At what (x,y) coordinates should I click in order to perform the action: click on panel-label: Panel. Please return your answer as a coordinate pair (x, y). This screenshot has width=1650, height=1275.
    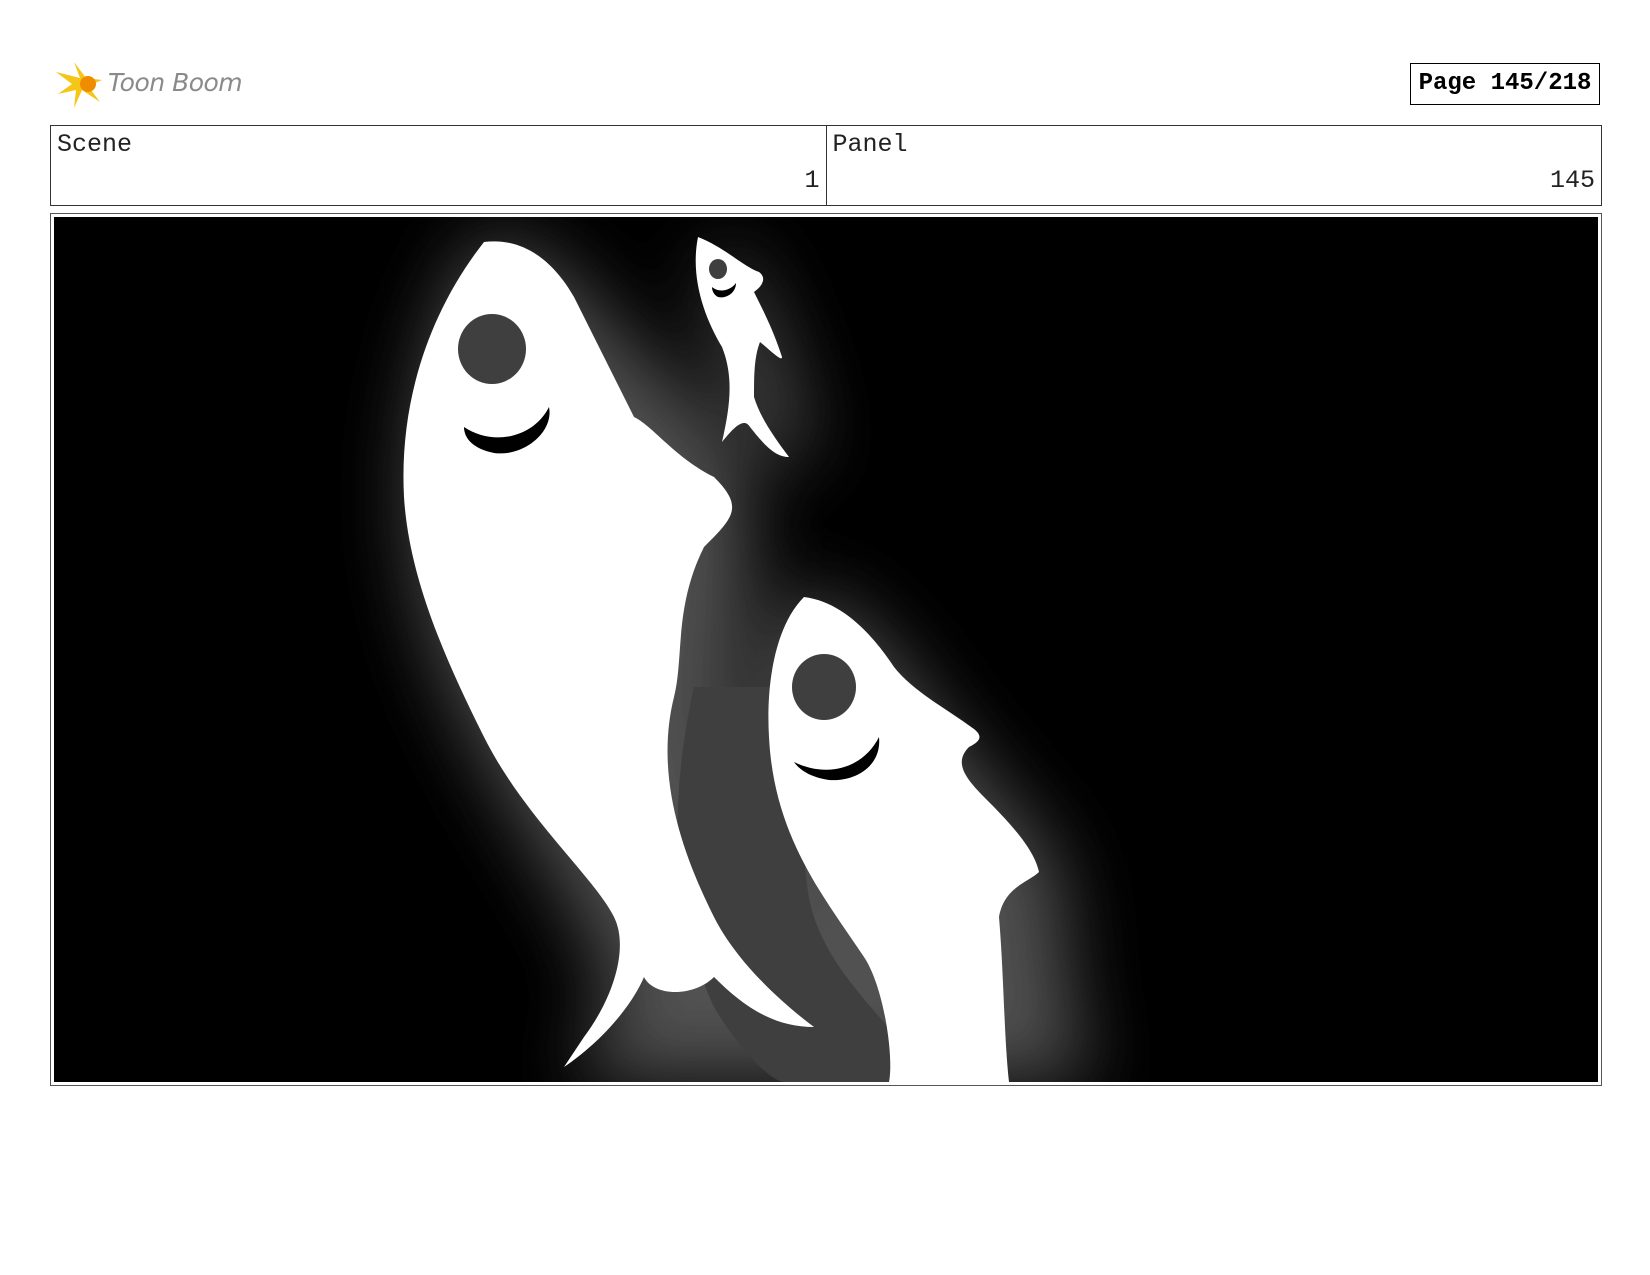
    Looking at the image, I should click on (870, 144).